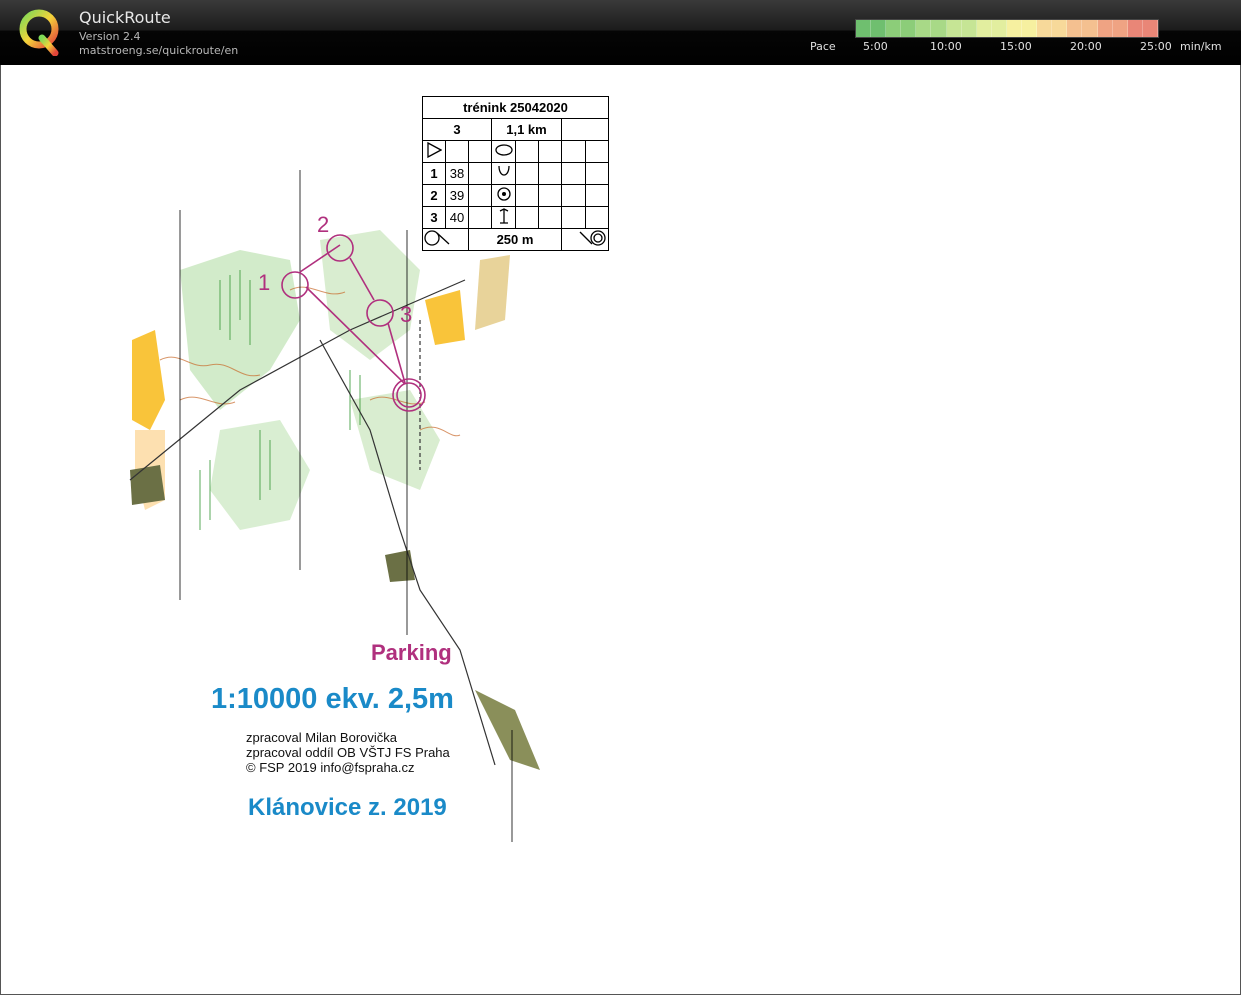  Describe the element at coordinates (406, 314) in the screenshot. I see `control-label-3: 3` at that location.